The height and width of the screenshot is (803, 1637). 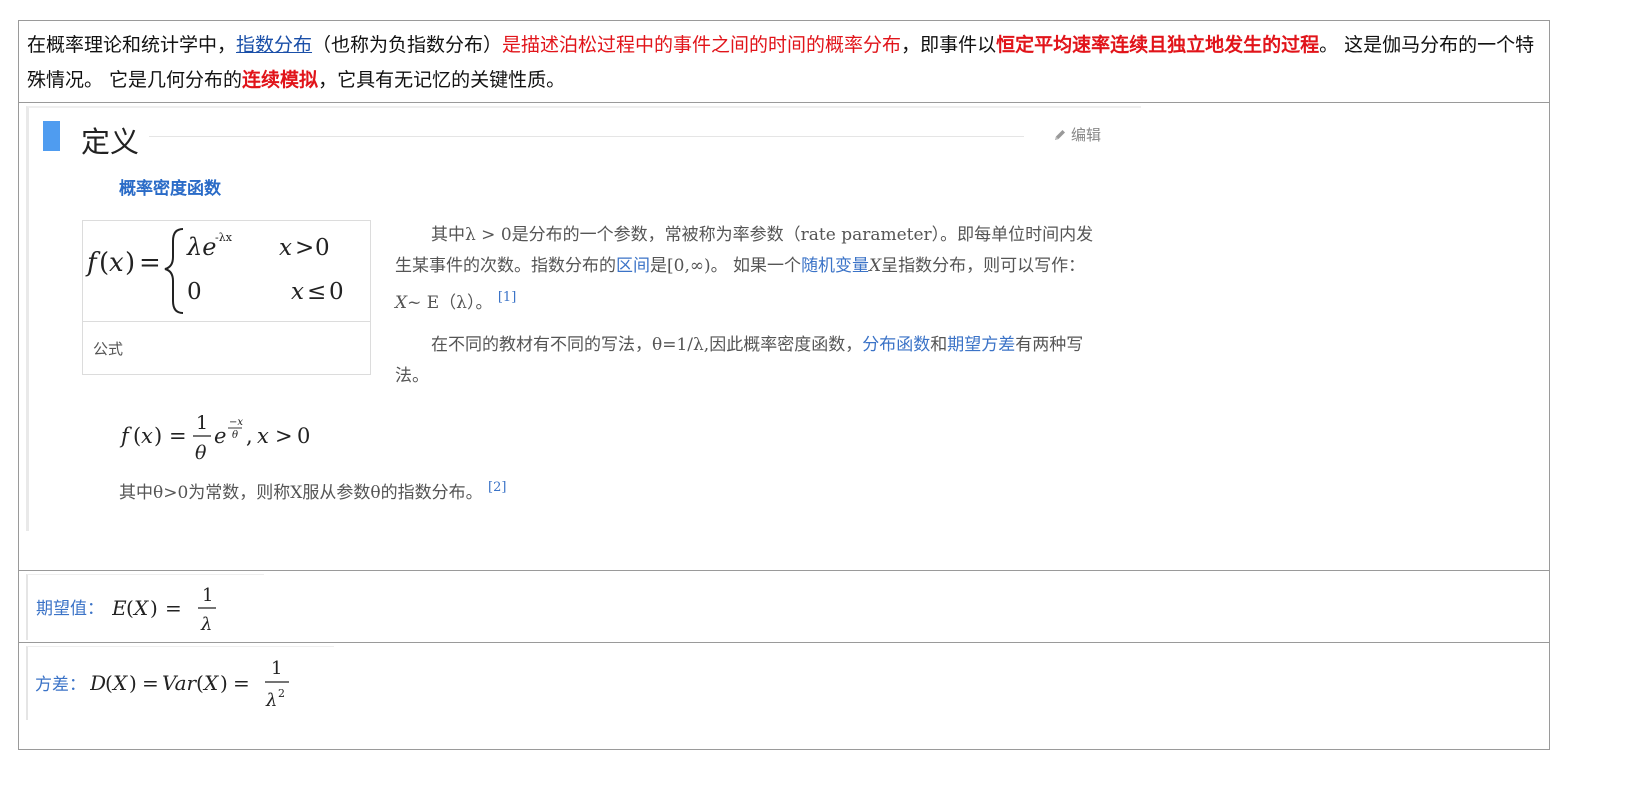 I want to click on para1-variable: X, so click(x=875, y=266).